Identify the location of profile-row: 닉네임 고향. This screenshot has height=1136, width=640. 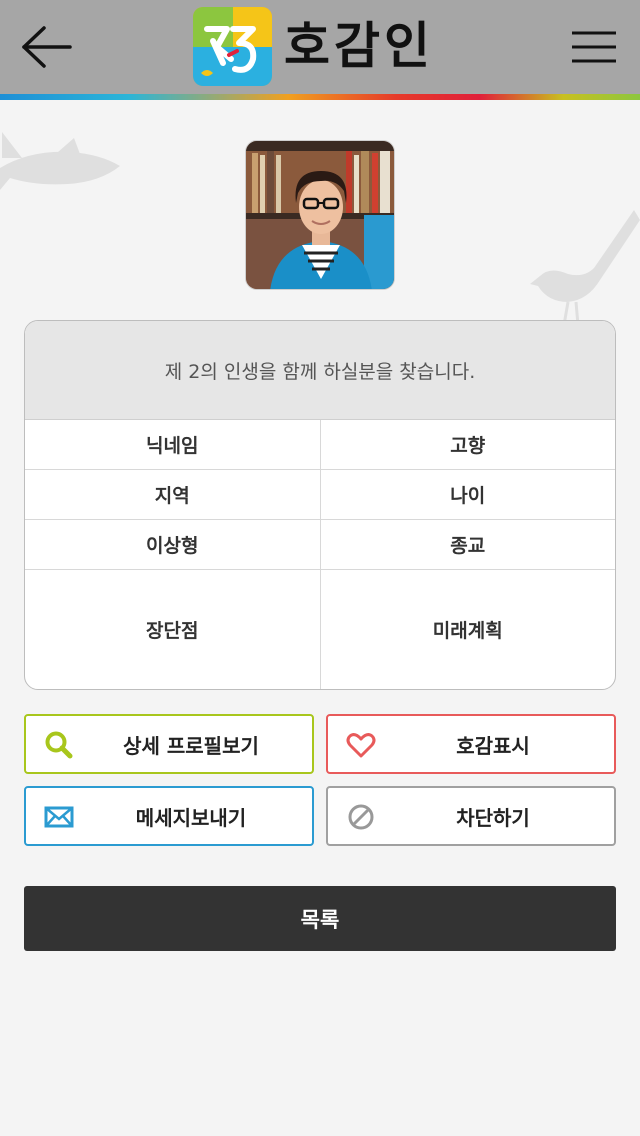
(320, 445).